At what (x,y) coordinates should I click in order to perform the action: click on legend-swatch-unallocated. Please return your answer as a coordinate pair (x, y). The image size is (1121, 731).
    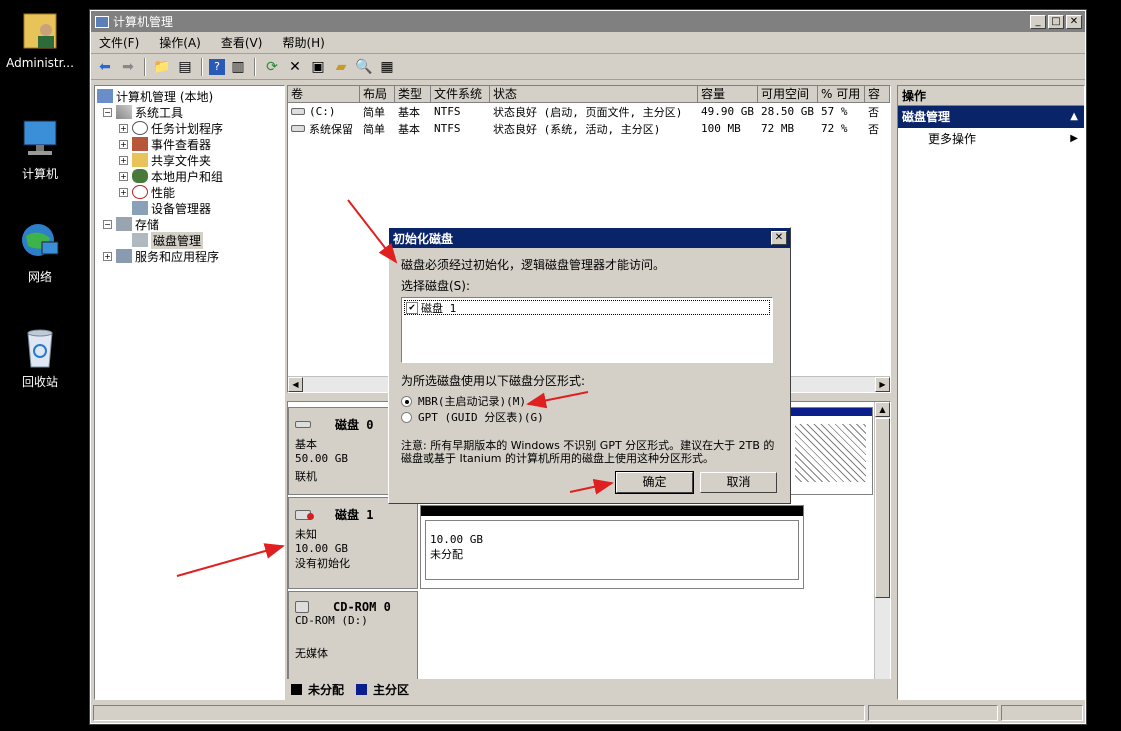
    Looking at the image, I should click on (296, 689).